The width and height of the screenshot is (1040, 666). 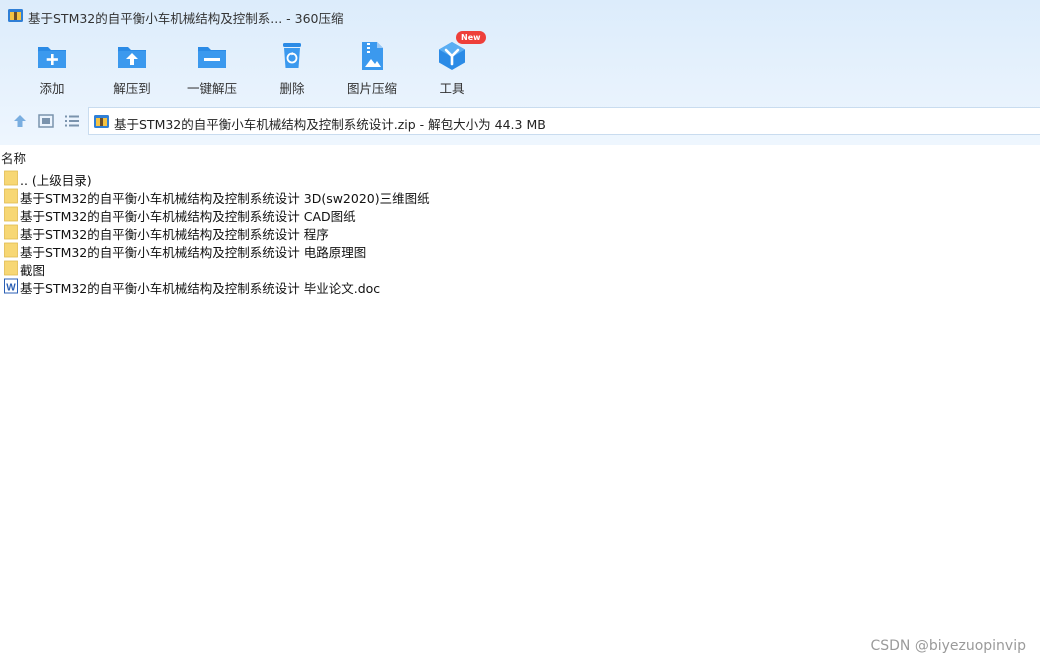 I want to click on image-compress-button: 图片压缩, so click(x=372, y=68).